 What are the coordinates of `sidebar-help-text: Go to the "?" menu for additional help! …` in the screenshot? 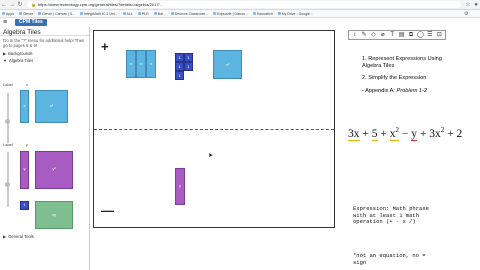 It's located at (44, 43).